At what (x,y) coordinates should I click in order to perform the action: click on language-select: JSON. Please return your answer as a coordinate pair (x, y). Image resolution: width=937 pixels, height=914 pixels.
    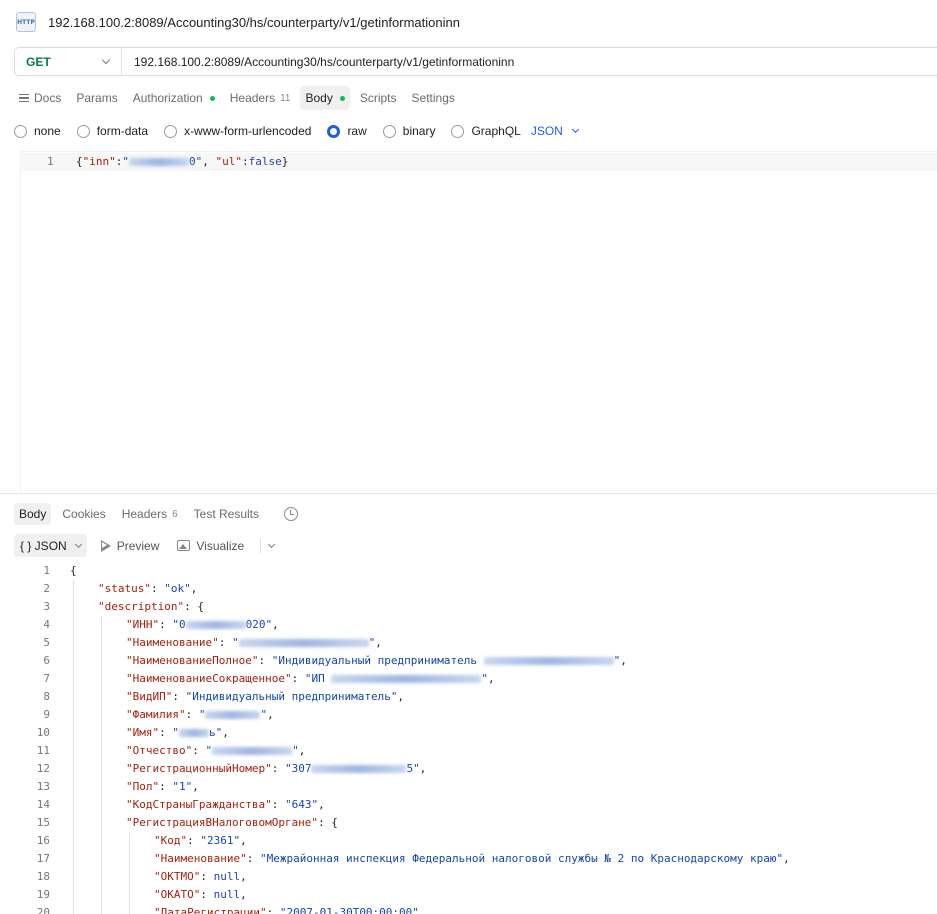
    Looking at the image, I should click on (555, 131).